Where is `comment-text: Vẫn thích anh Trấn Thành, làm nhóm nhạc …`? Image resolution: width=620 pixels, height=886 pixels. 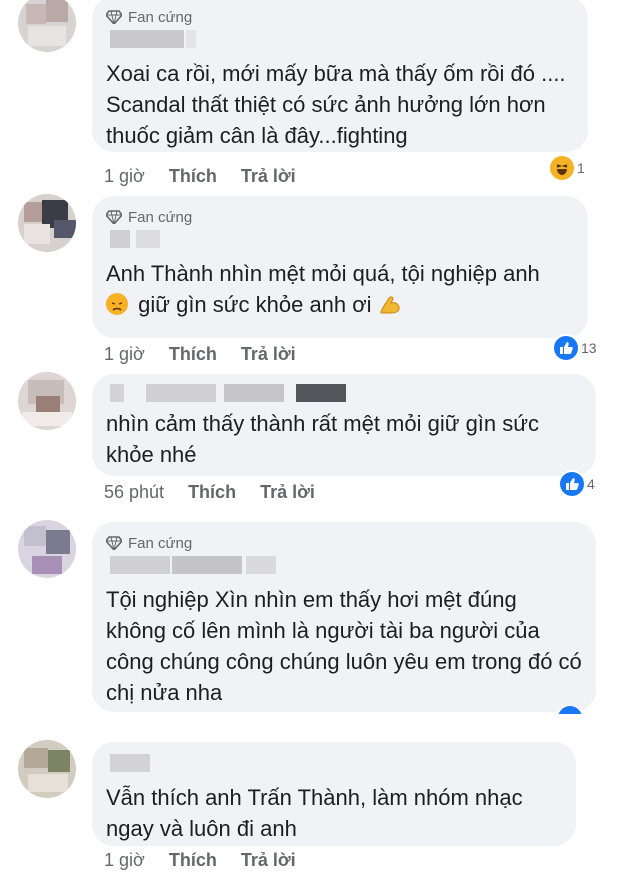
comment-text: Vẫn thích anh Trấn Thành, làm nhóm nhạc … is located at coordinates (314, 813).